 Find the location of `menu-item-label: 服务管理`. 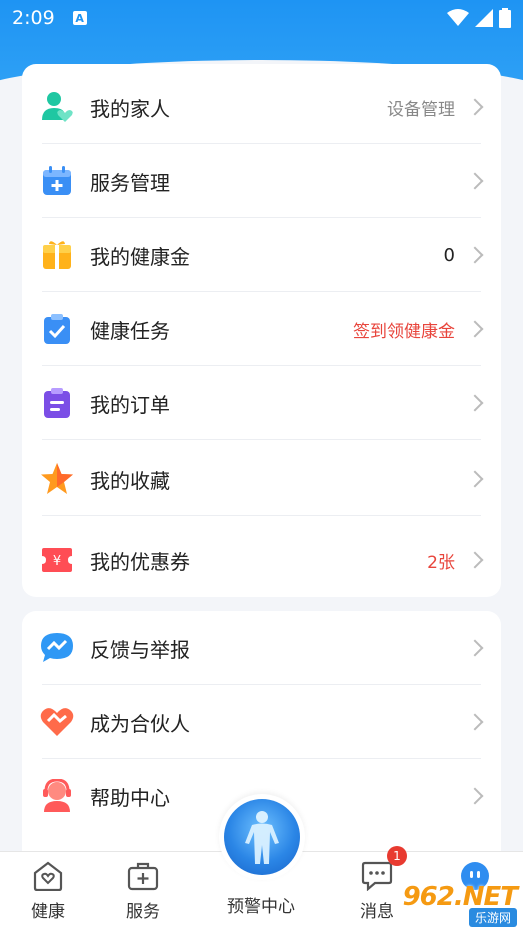

menu-item-label: 服务管理 is located at coordinates (130, 182).